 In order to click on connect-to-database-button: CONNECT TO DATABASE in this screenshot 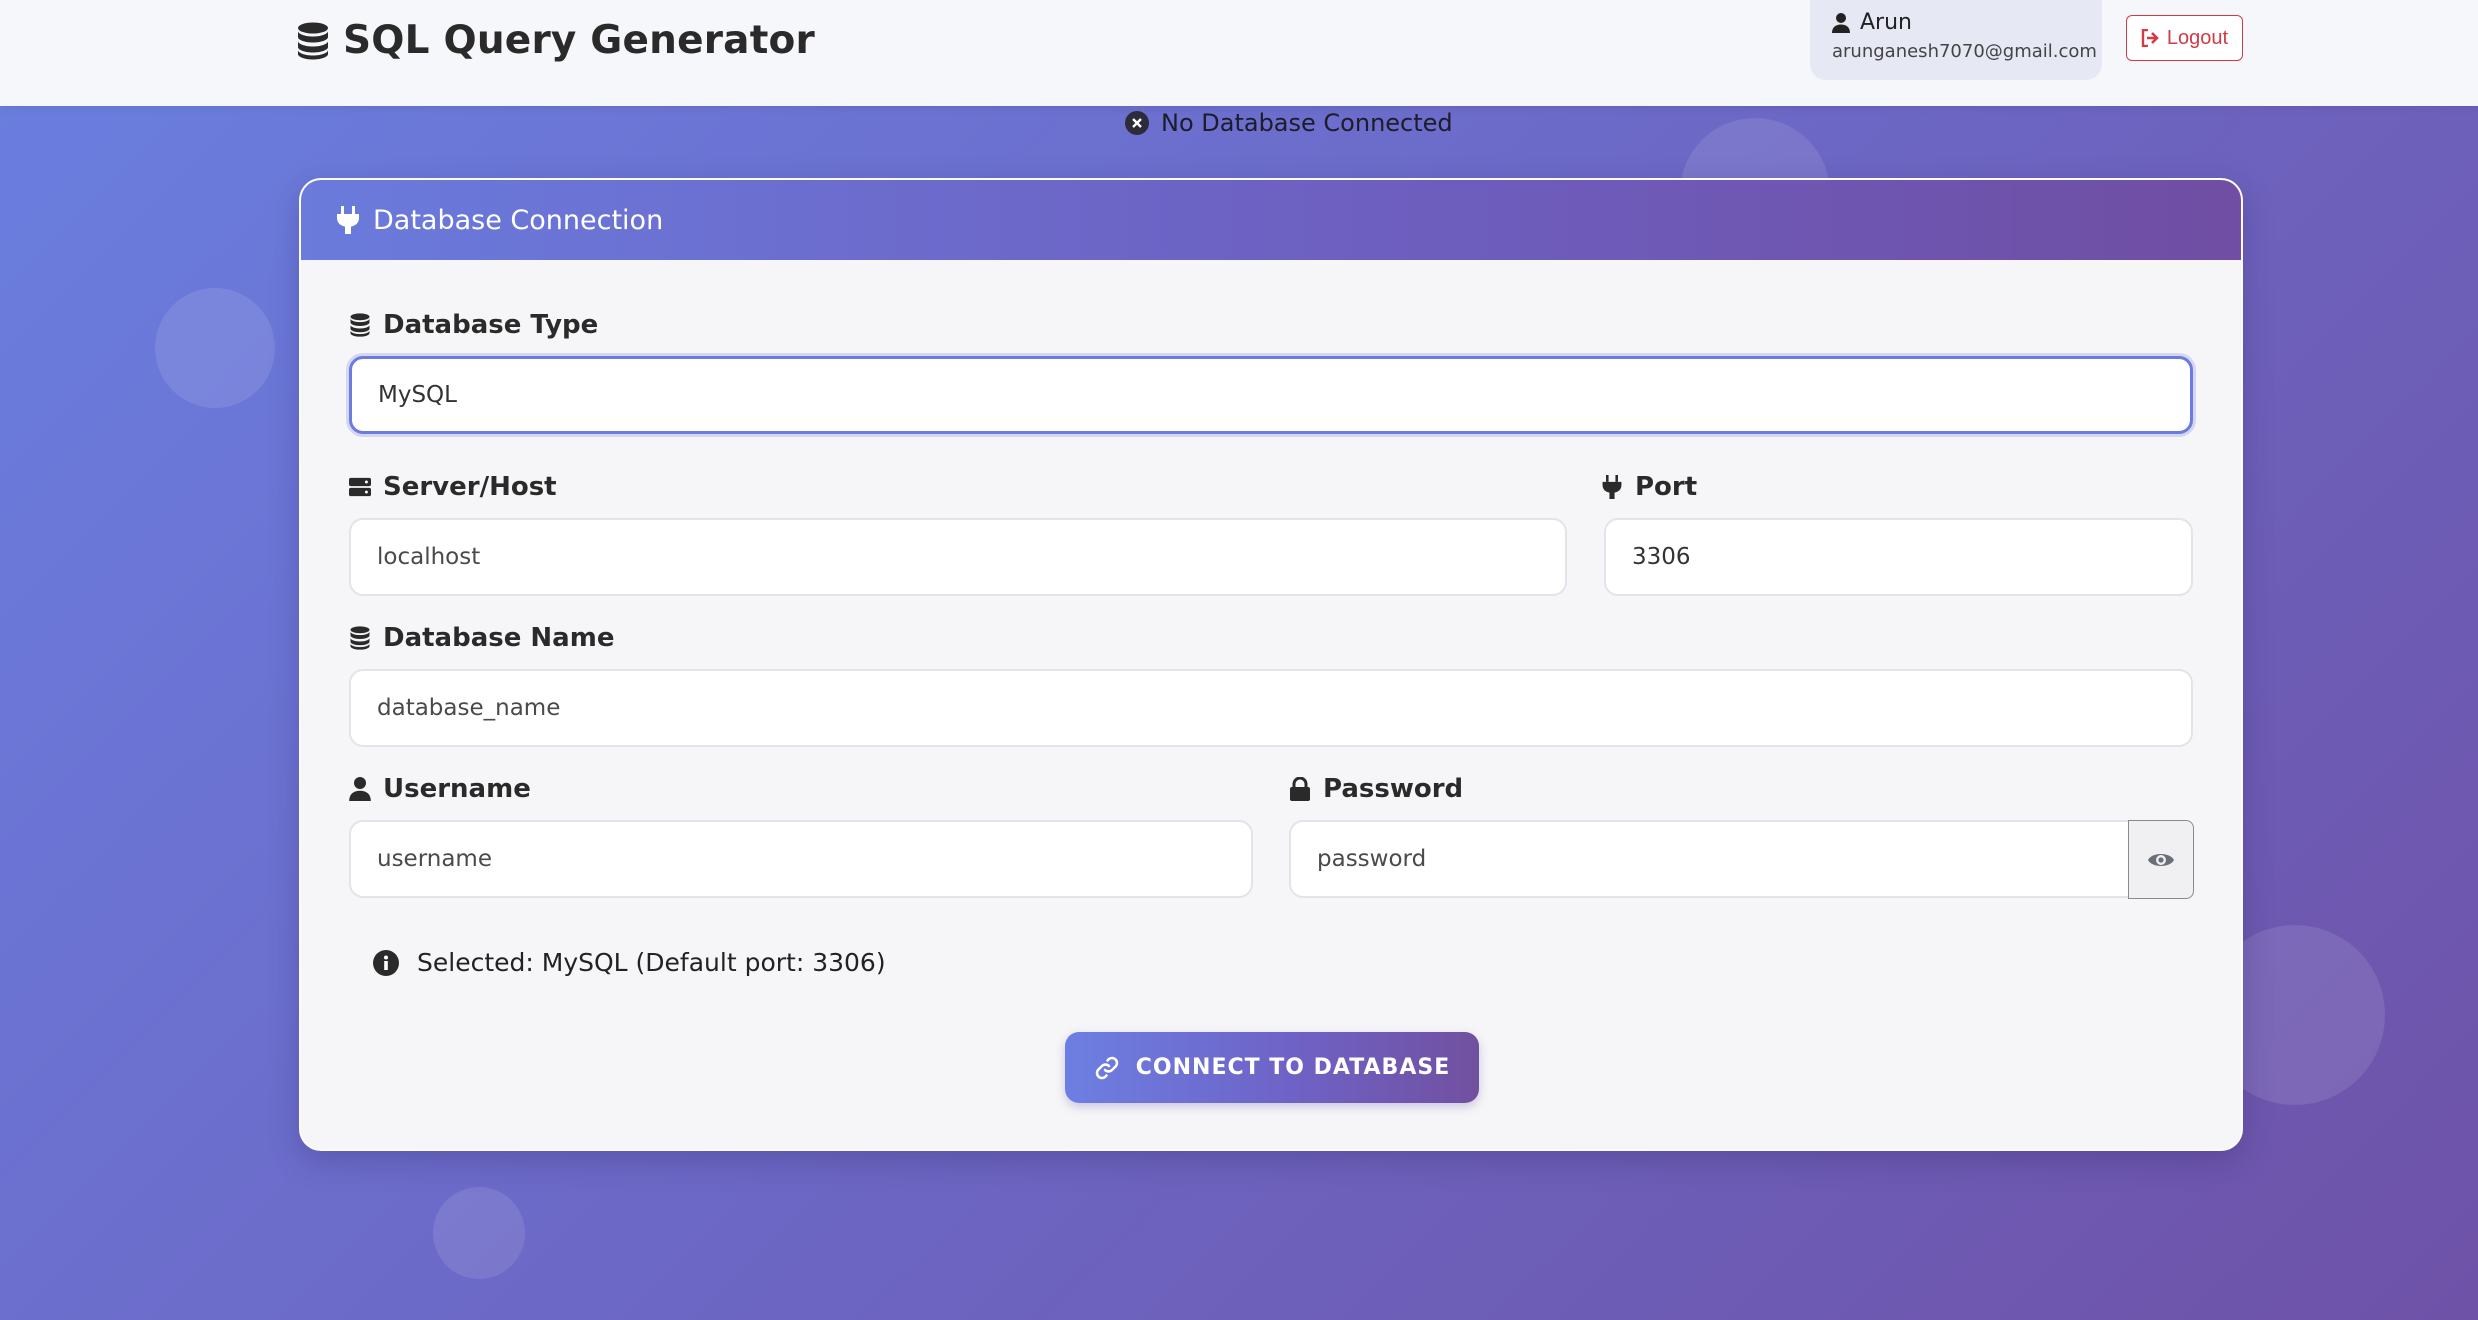, I will do `click(1272, 1067)`.